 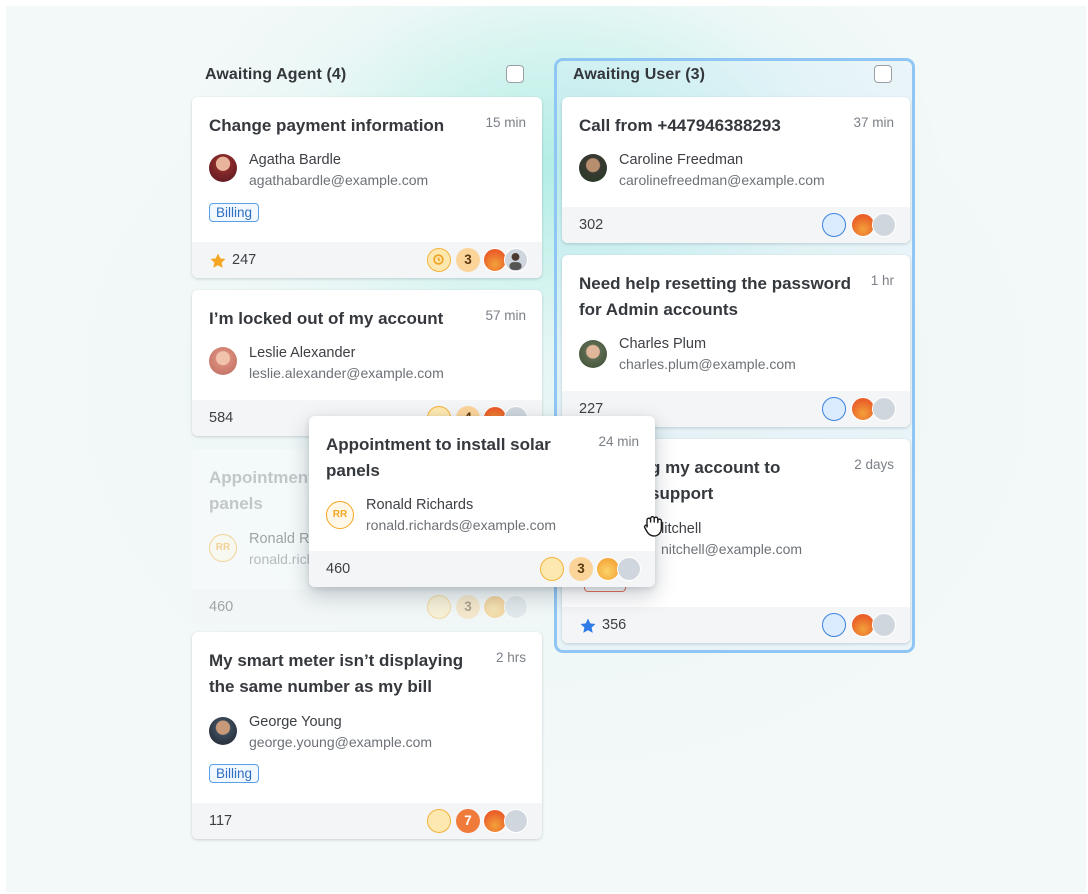 What do you see at coordinates (614, 625) in the screenshot?
I see `ticket-id: 356` at bounding box center [614, 625].